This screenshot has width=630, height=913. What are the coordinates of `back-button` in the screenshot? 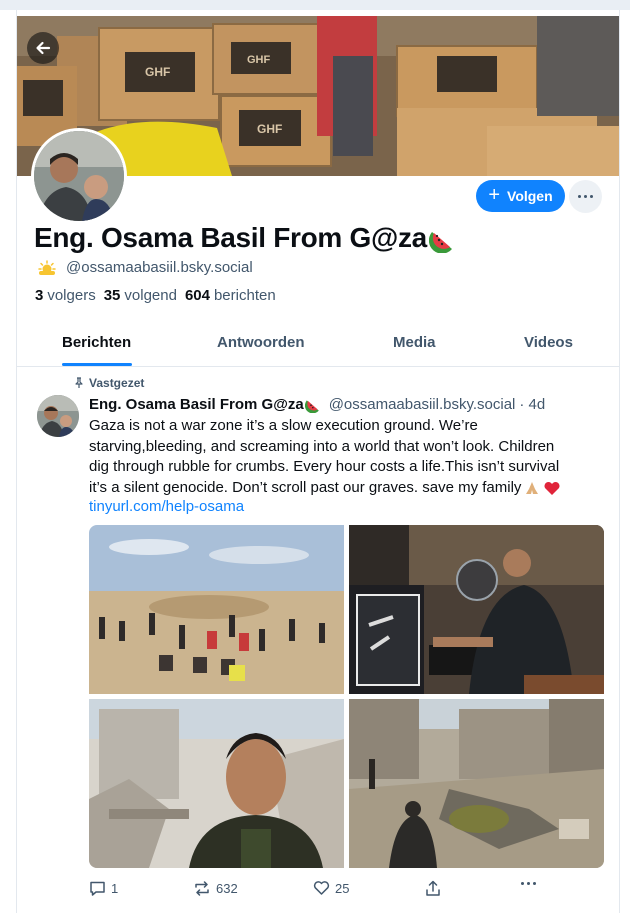 It's located at (43, 48).